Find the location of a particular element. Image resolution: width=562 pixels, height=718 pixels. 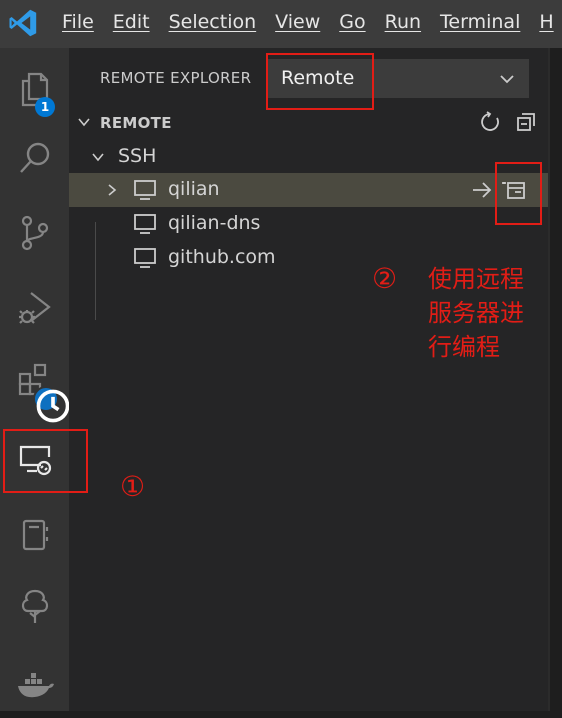

collapse-all-icon is located at coordinates (526, 122).